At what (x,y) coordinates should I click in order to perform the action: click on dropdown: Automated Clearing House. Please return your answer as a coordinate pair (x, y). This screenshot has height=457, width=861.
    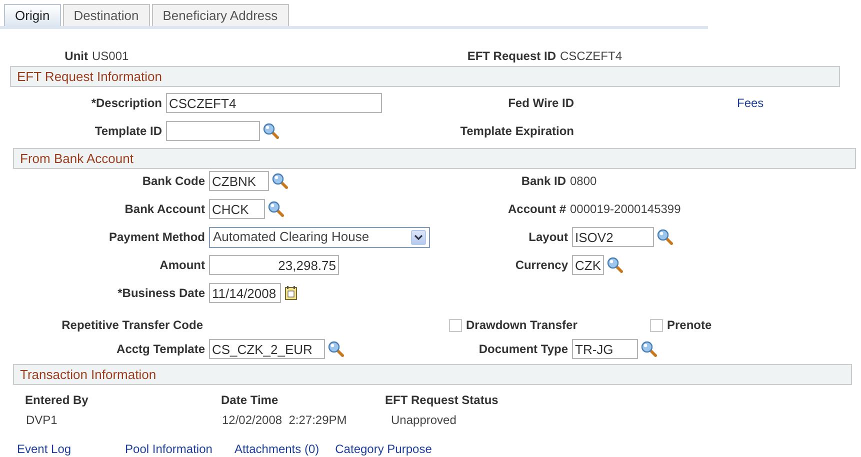
    Looking at the image, I should click on (319, 237).